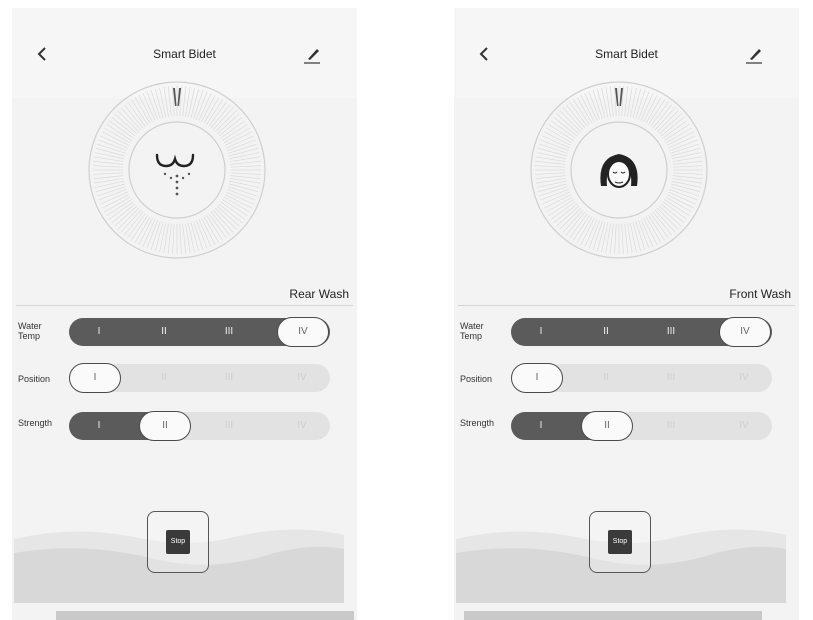 The height and width of the screenshot is (620, 813). I want to click on wash-mode-label: Front Wash, so click(760, 294).